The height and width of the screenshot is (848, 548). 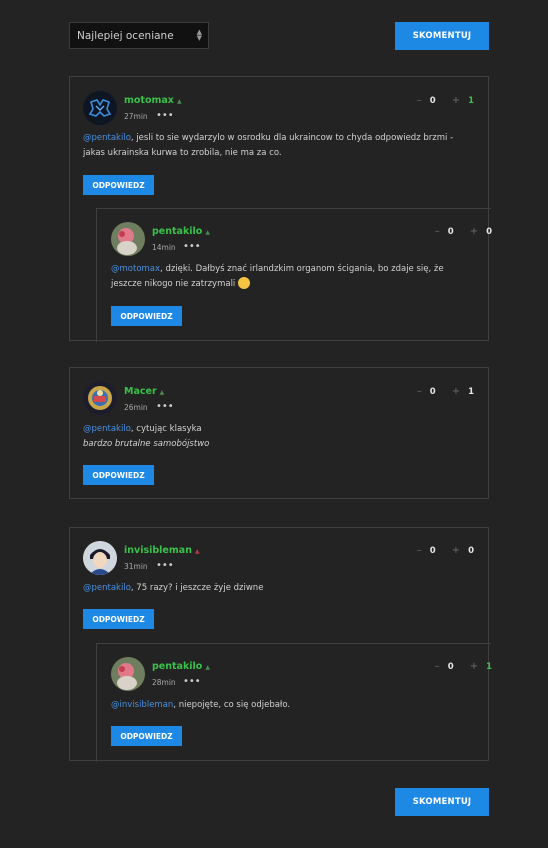 I want to click on comment-author: Macer ▲, so click(x=144, y=391).